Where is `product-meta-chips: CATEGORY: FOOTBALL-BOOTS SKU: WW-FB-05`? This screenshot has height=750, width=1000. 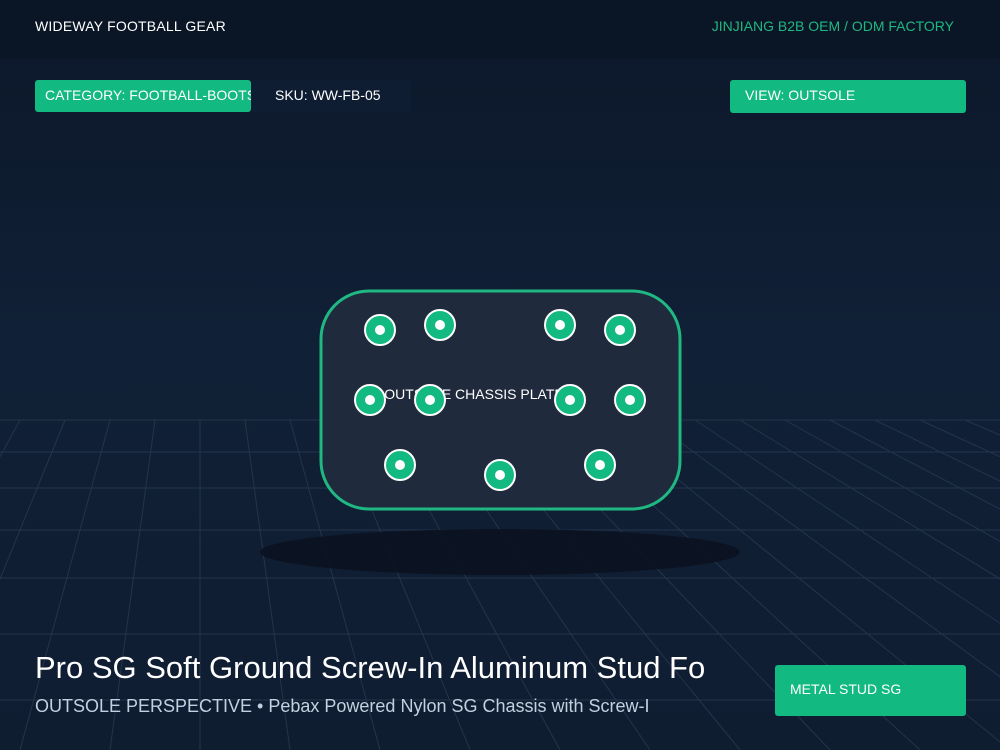 product-meta-chips: CATEGORY: FOOTBALL-BOOTS SKU: WW-FB-05 is located at coordinates (223, 96).